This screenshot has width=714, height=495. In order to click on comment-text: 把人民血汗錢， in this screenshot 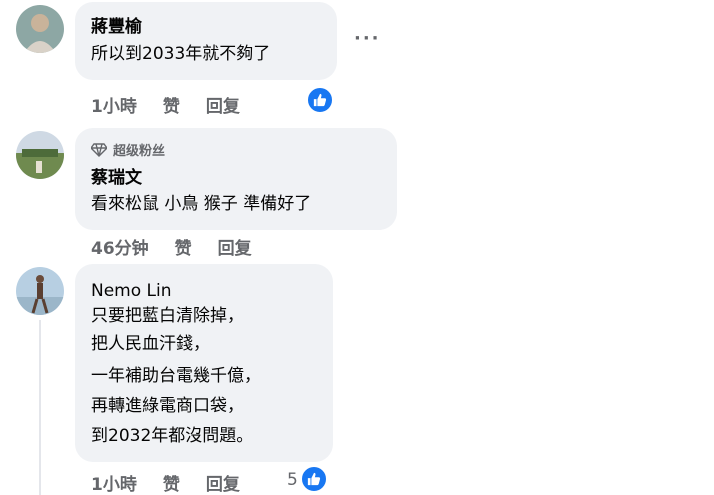, I will do `click(150, 344)`.